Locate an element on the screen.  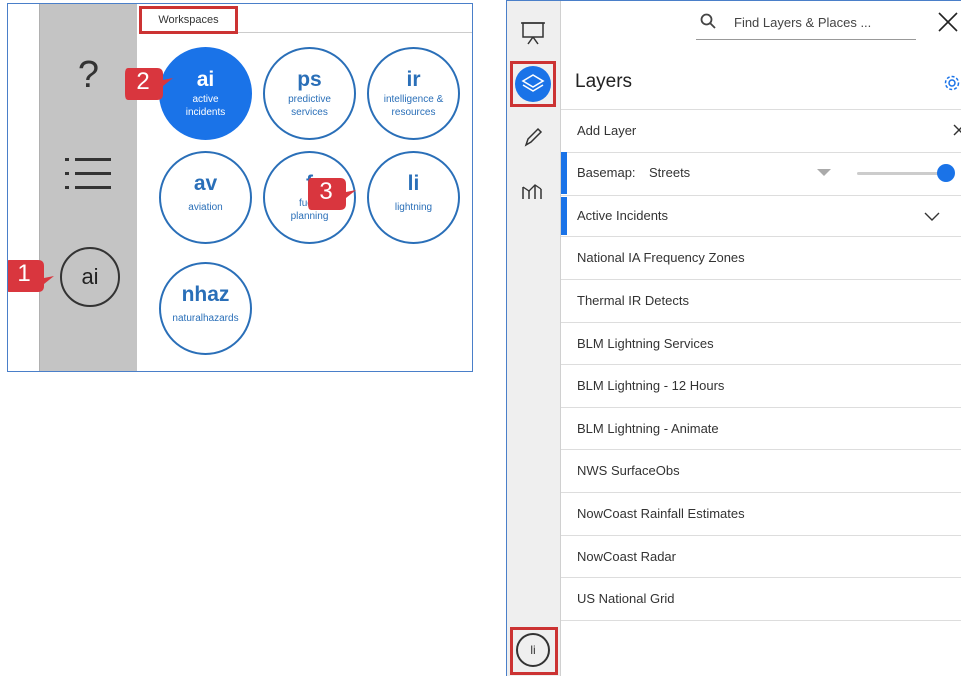
list-item: National IA Frequency Zones is located at coordinates (761, 258).